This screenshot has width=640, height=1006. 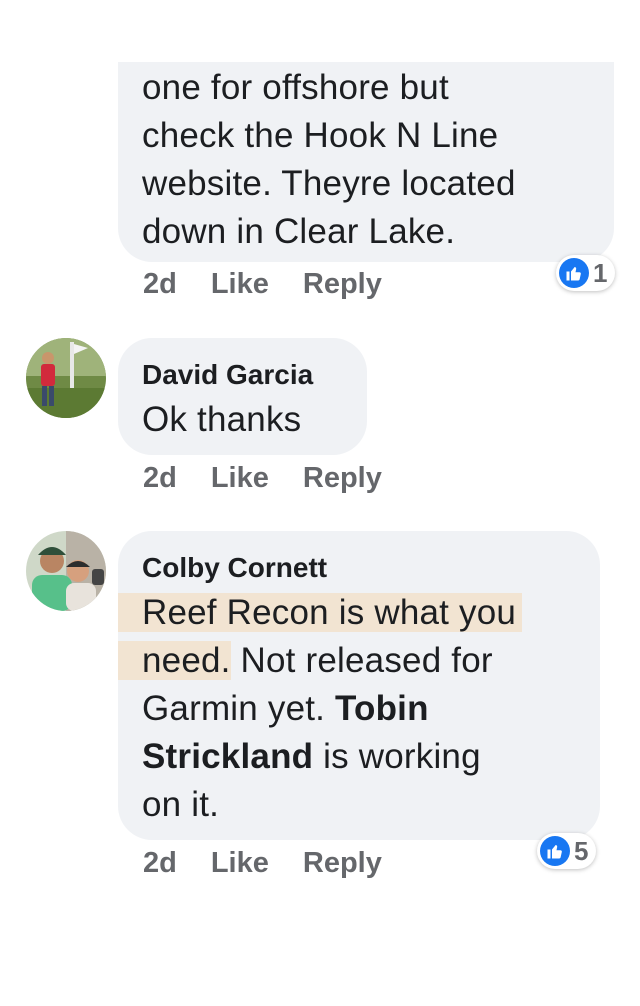 I want to click on comment-text-part: Not released for, so click(x=361, y=660).